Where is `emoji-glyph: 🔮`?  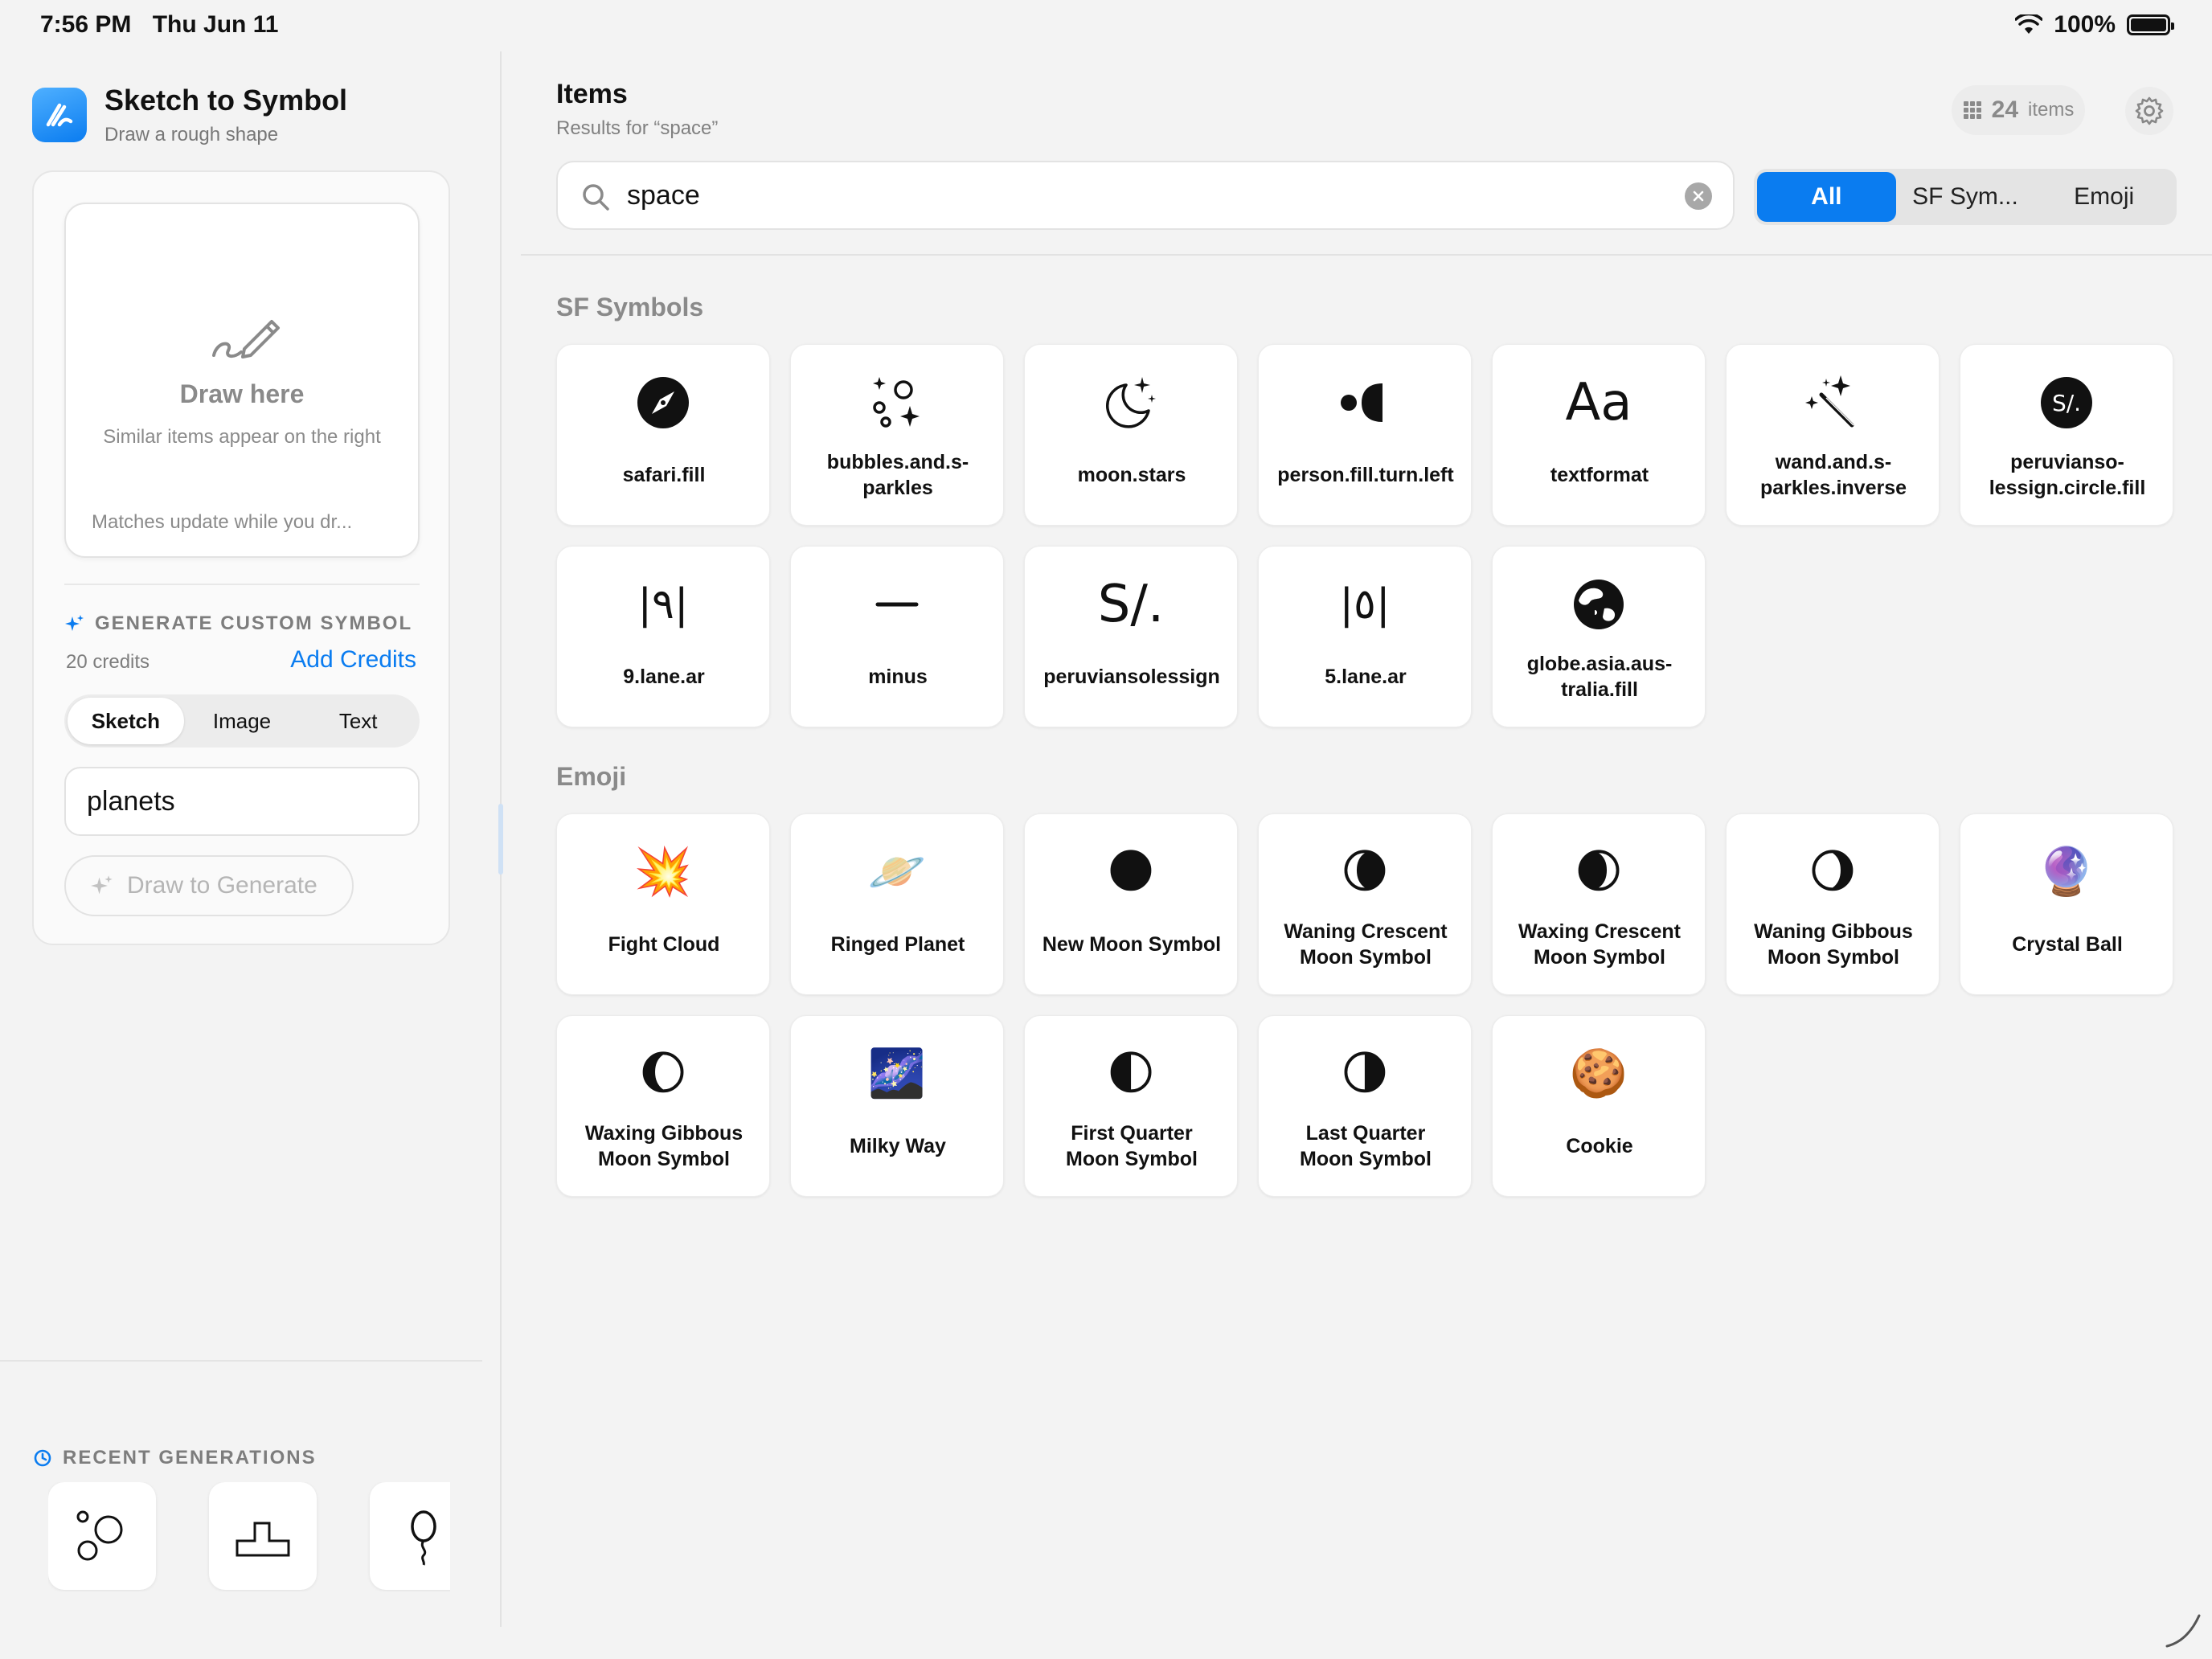
emoji-glyph: 🔮 is located at coordinates (2066, 872).